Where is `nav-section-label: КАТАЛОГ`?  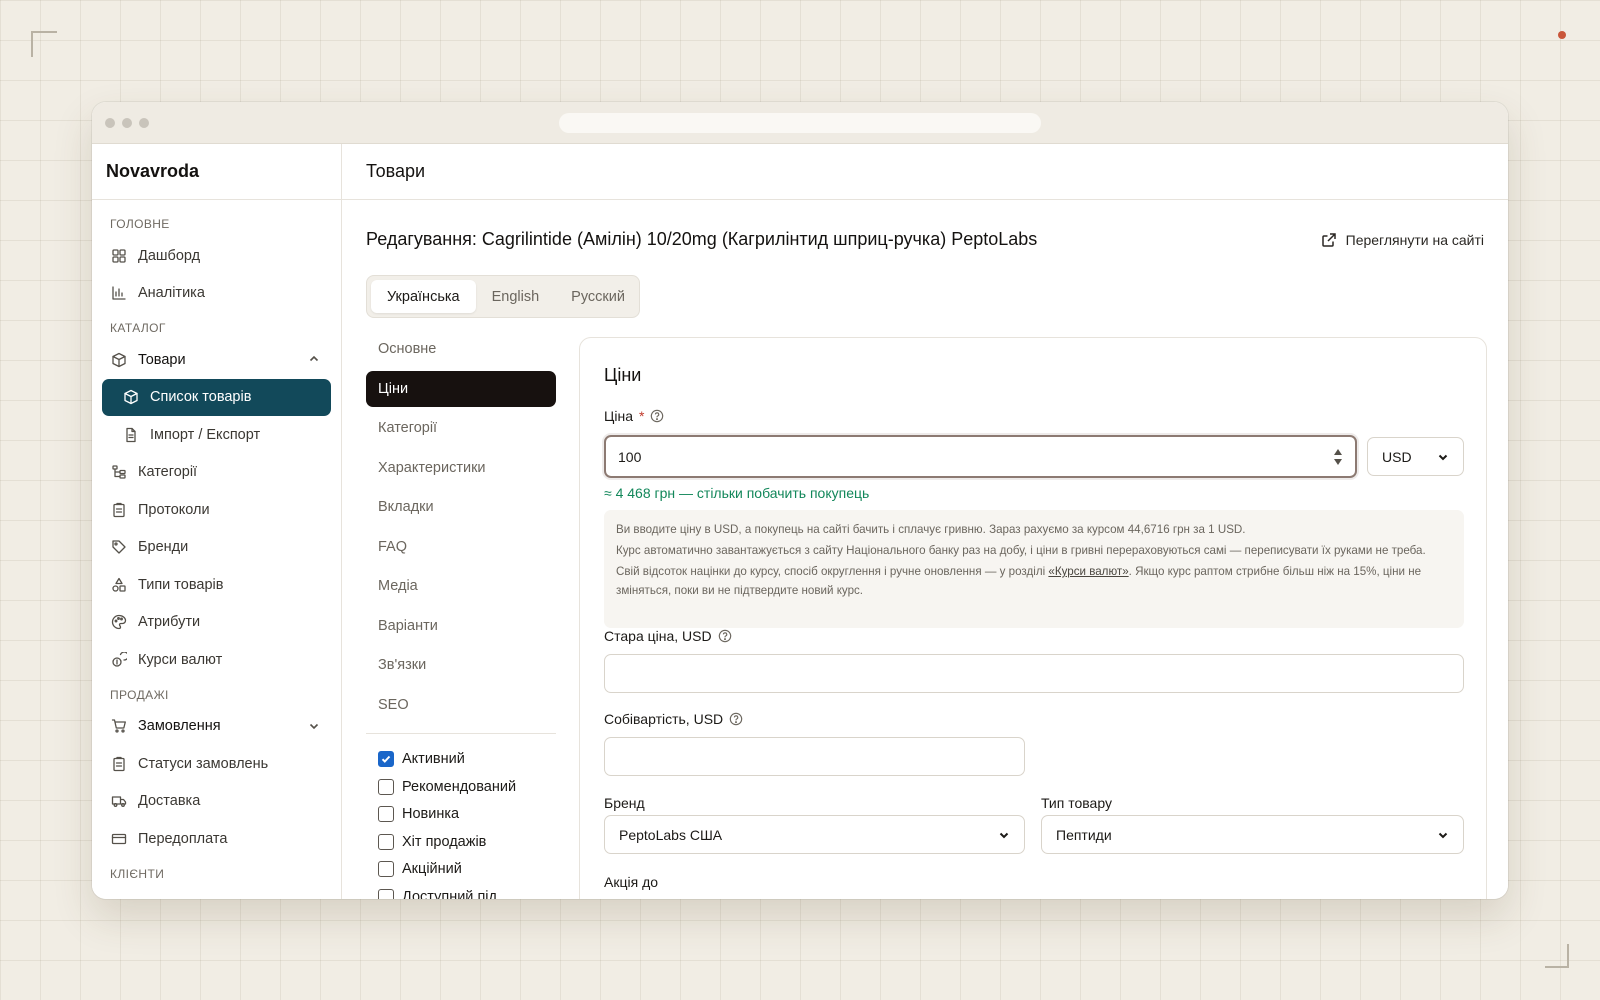
nav-section-label: КАТАЛОГ is located at coordinates (138, 328).